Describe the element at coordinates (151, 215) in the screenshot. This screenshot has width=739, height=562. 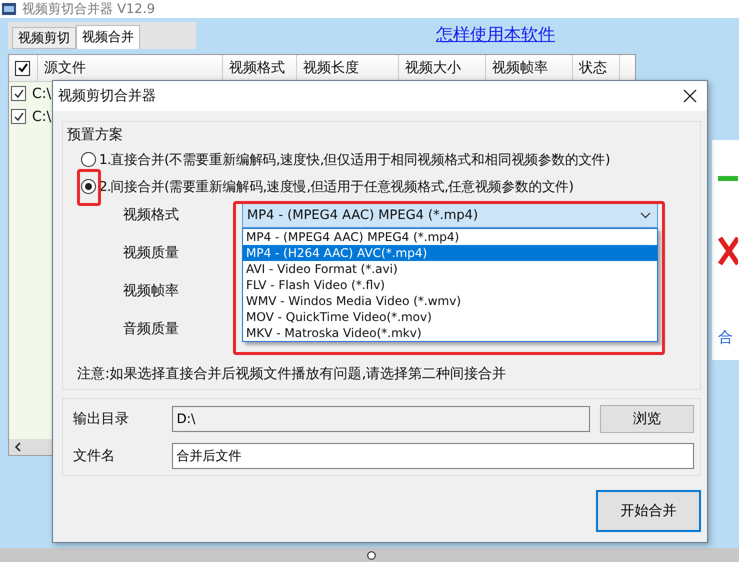
I see `field-label: 视频格式` at that location.